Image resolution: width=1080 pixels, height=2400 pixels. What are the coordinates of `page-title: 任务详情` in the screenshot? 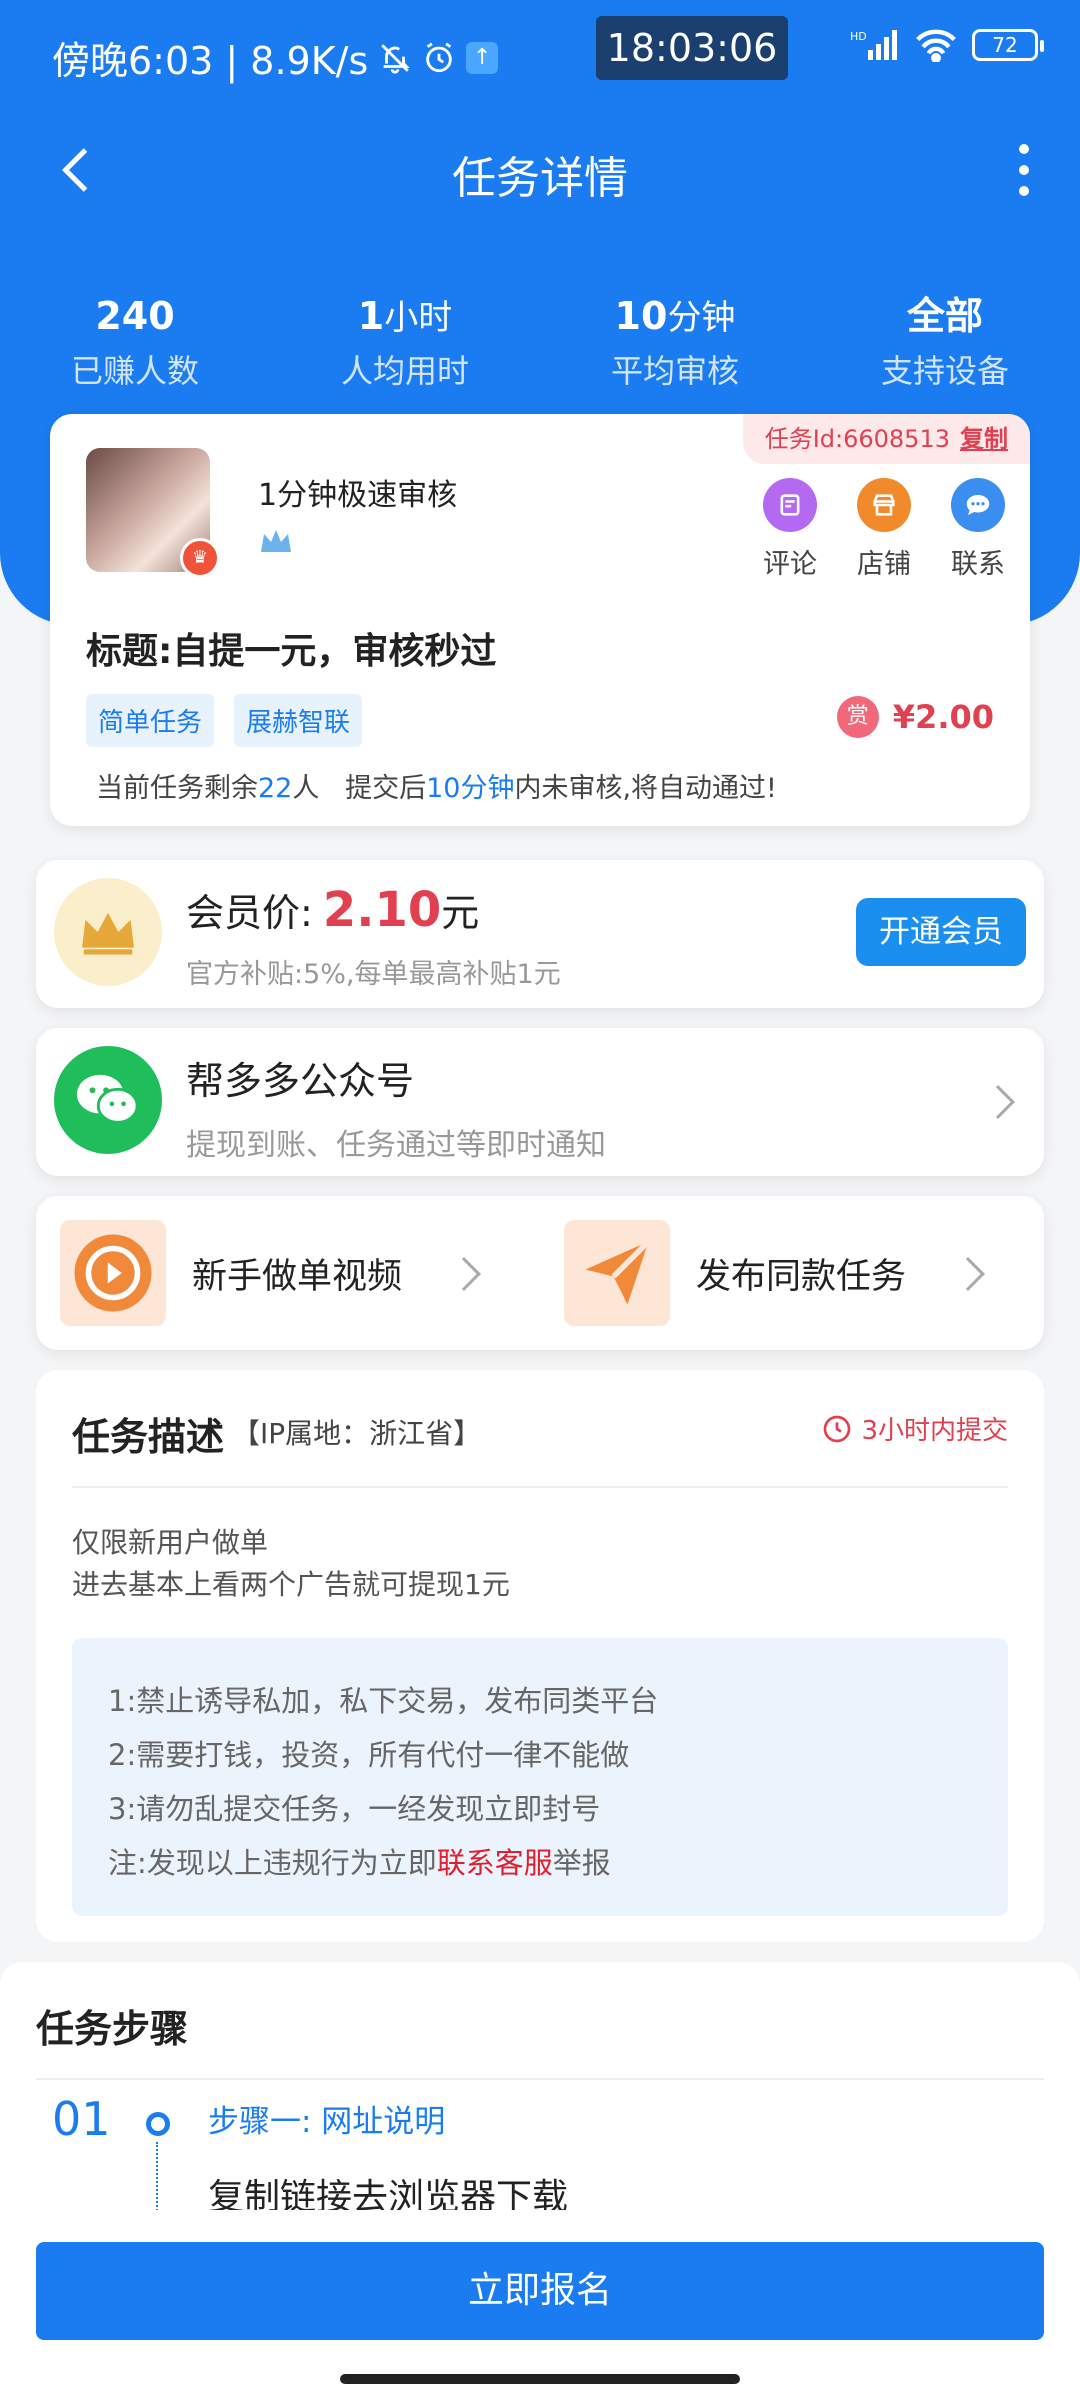 It's located at (540, 178).